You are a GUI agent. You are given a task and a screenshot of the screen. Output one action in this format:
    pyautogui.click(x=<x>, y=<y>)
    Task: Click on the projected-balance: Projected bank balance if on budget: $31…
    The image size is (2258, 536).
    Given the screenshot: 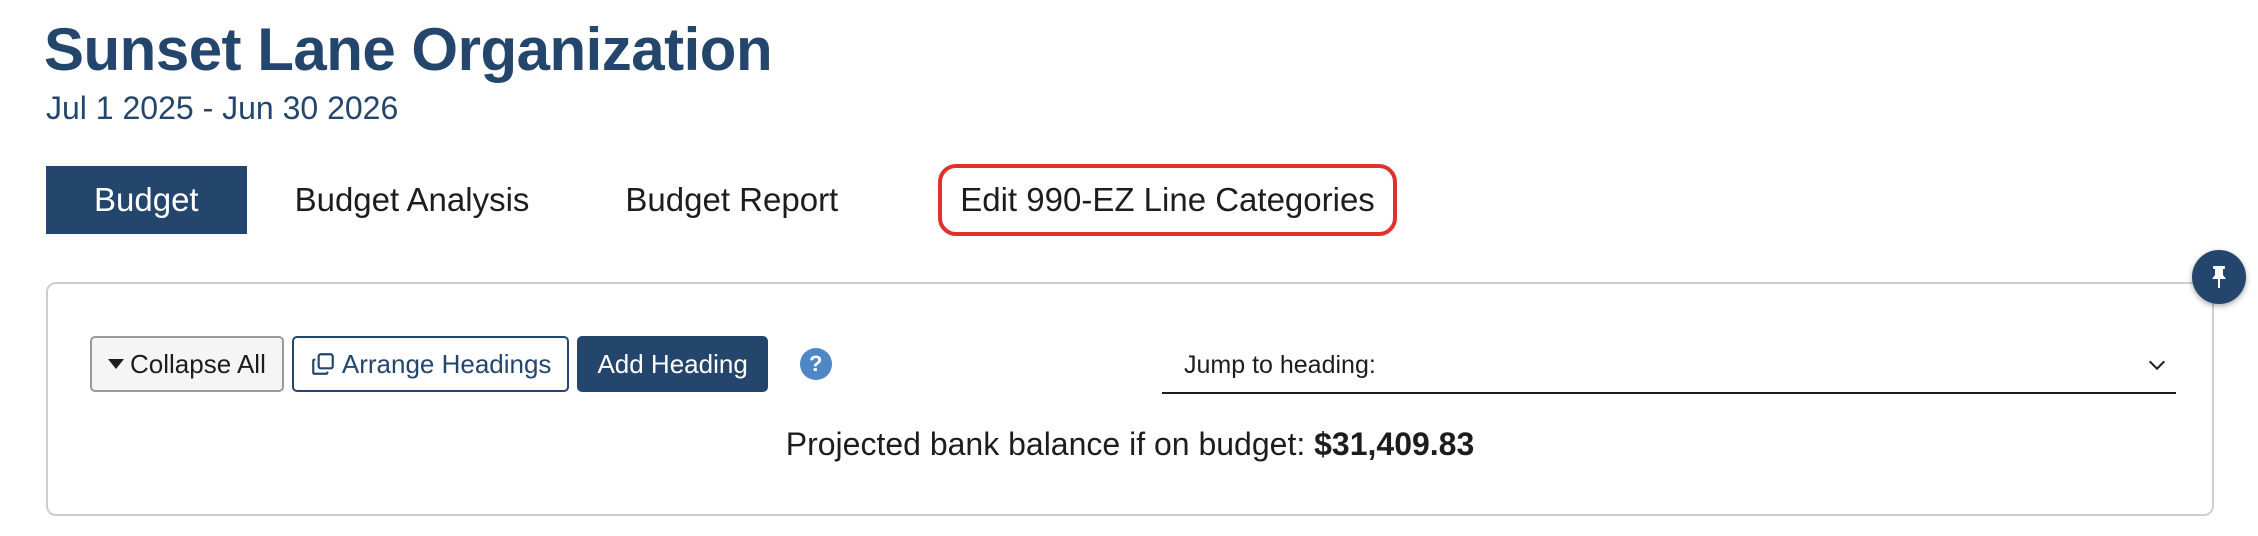 What is the action you would take?
    pyautogui.click(x=1130, y=444)
    